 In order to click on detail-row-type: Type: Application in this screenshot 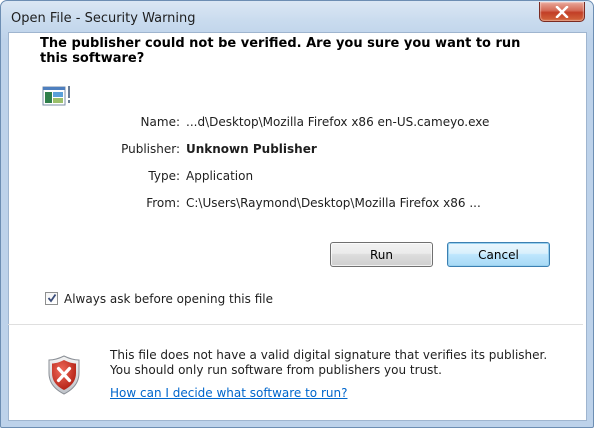, I will do `click(330, 176)`.